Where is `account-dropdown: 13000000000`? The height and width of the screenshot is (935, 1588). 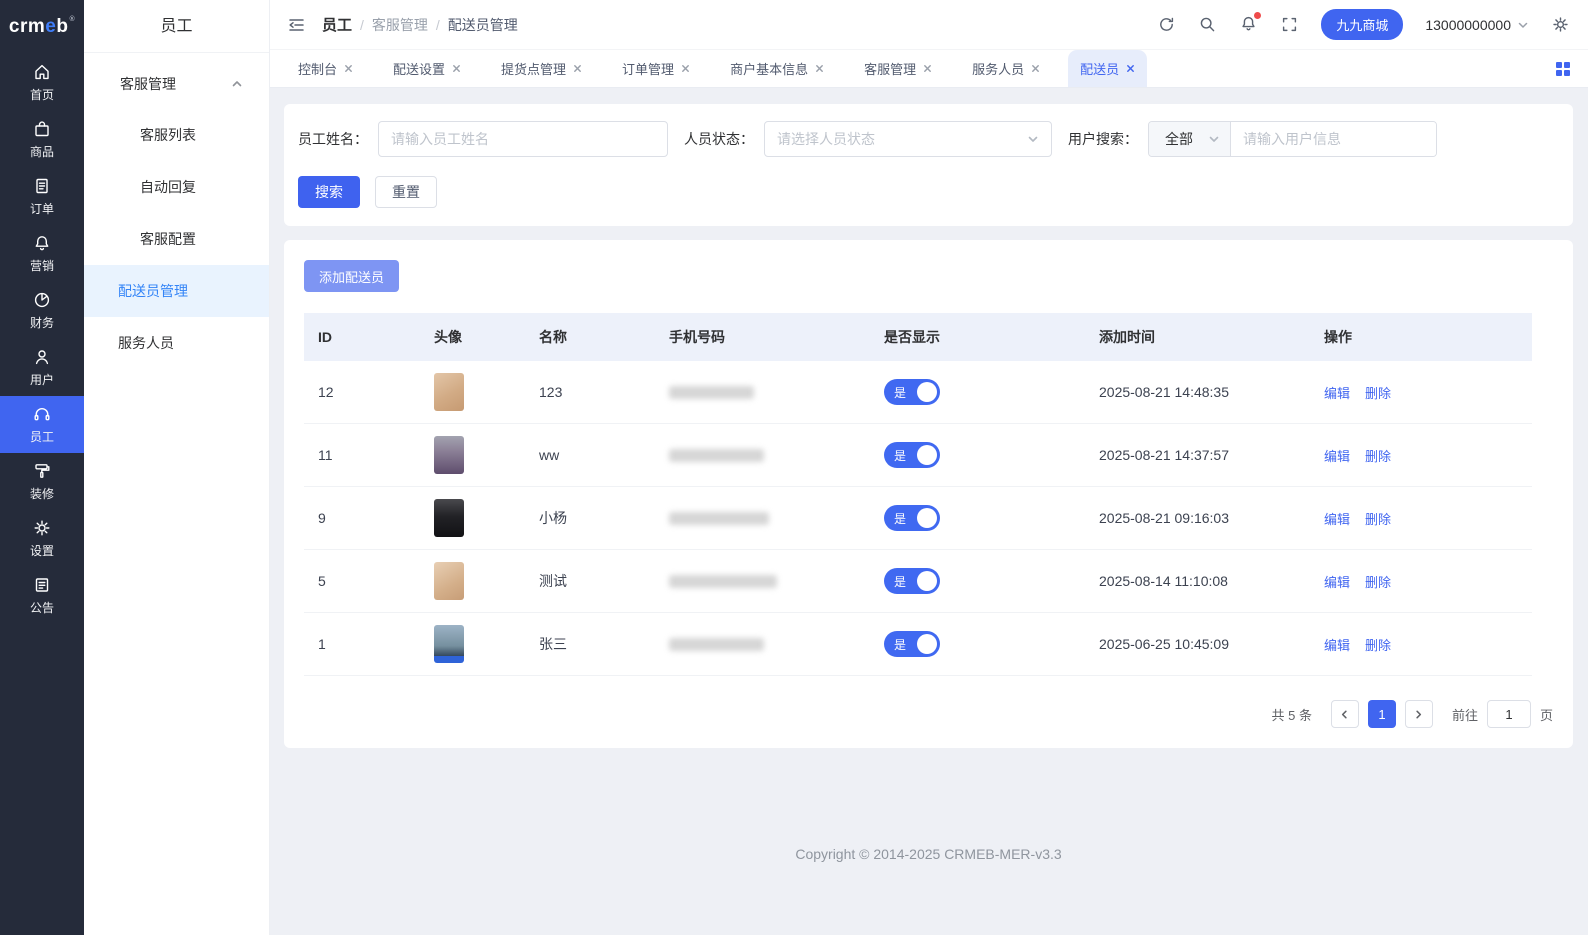
account-dropdown: 13000000000 is located at coordinates (1477, 25).